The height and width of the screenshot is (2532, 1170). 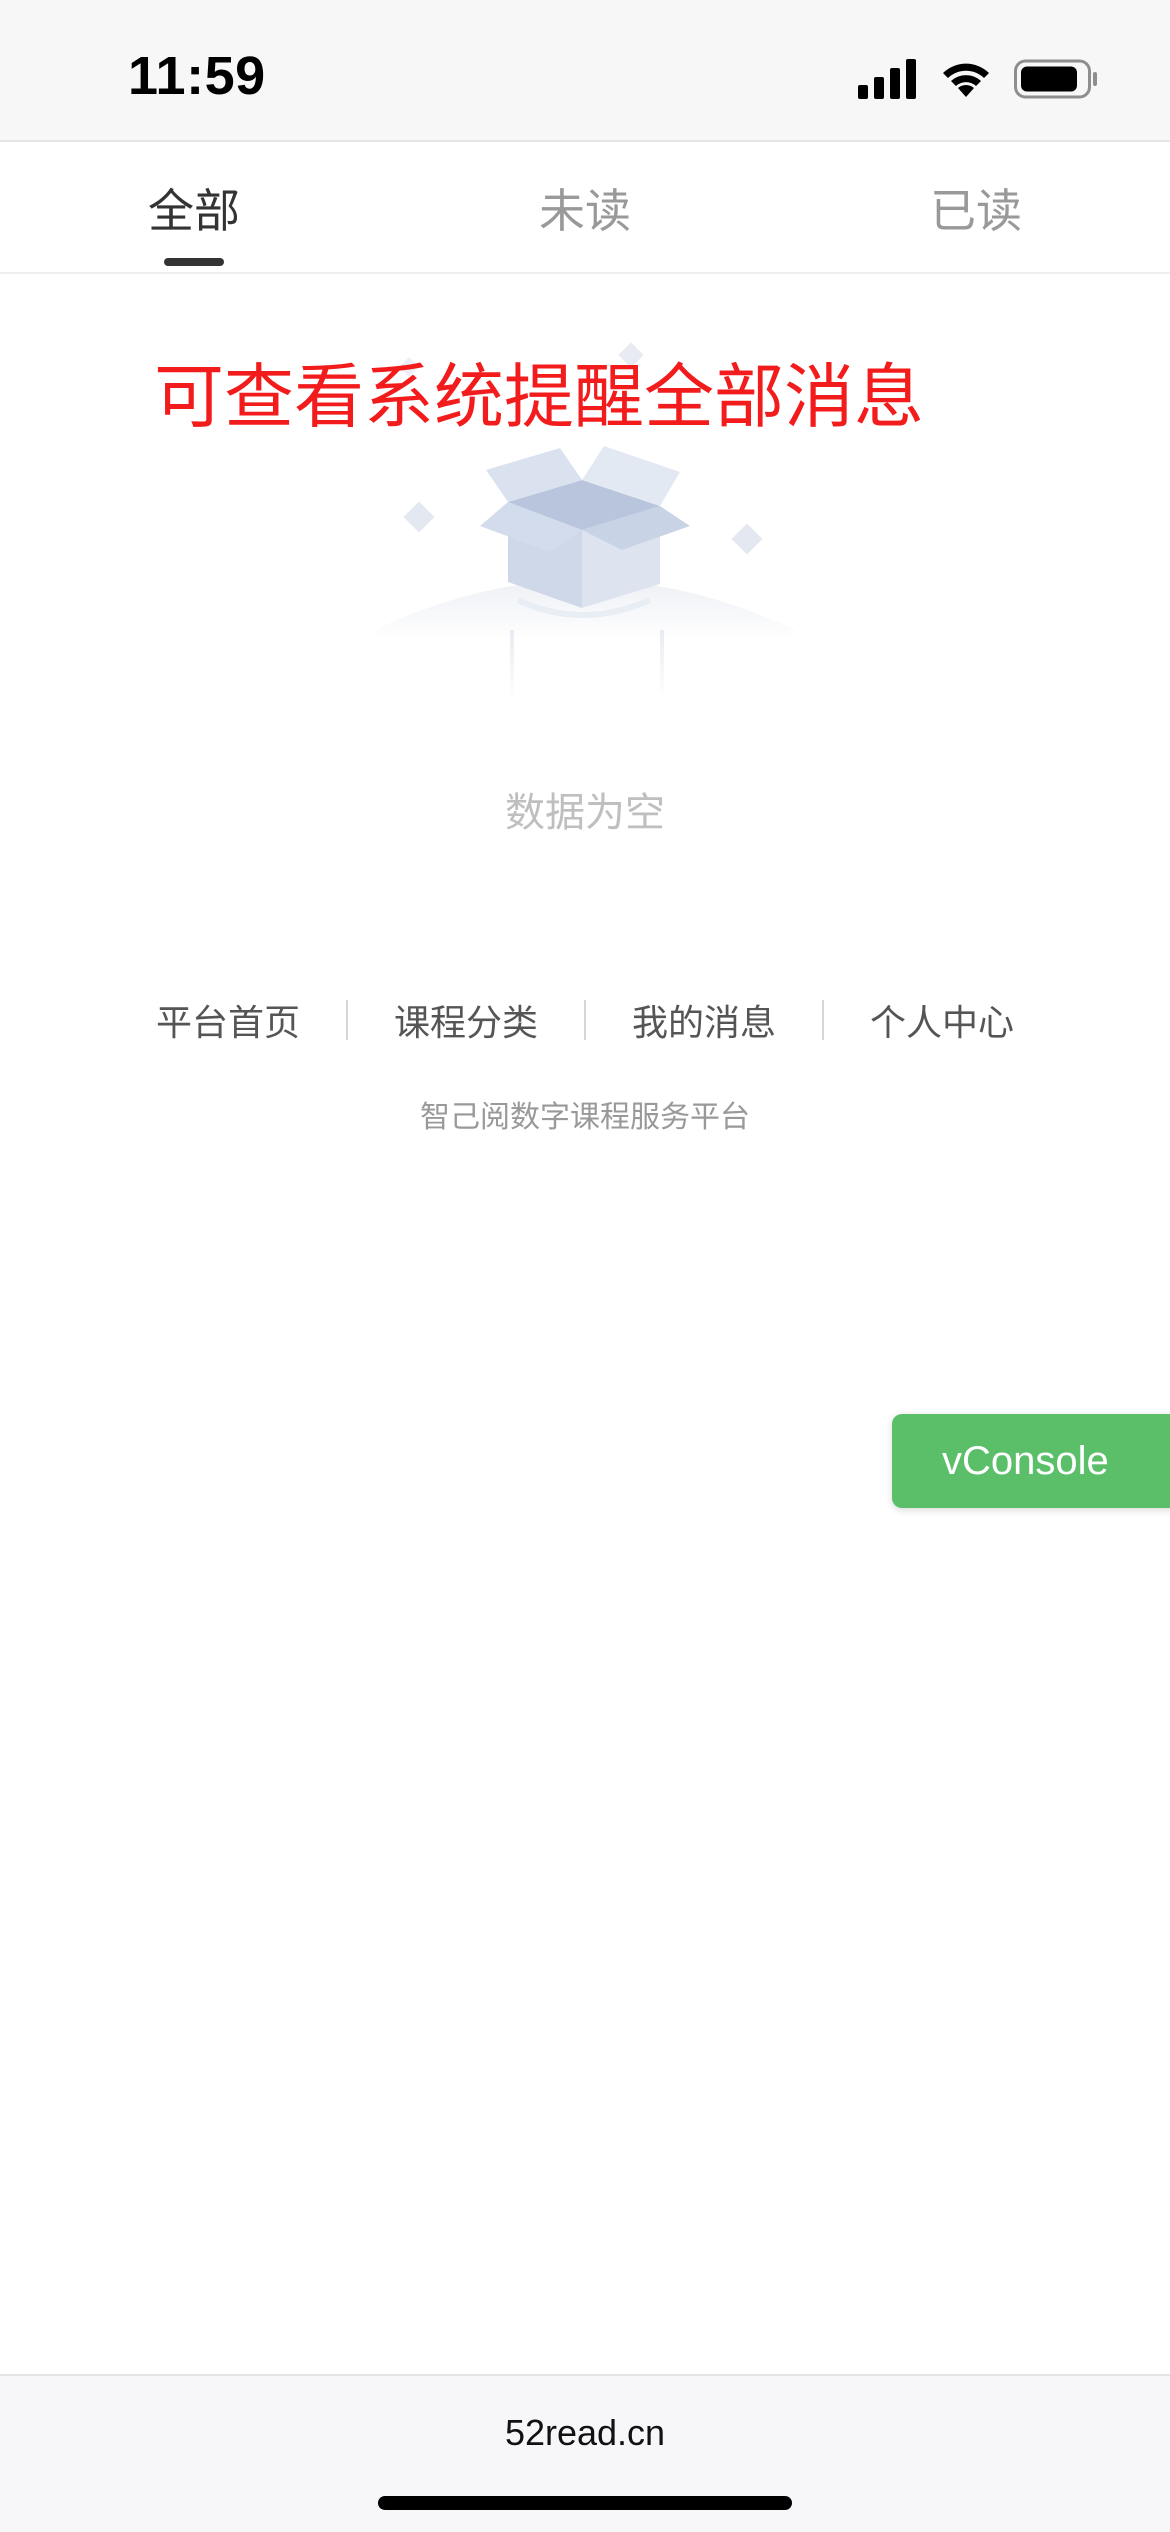 What do you see at coordinates (887, 79) in the screenshot?
I see `signal-icon` at bounding box center [887, 79].